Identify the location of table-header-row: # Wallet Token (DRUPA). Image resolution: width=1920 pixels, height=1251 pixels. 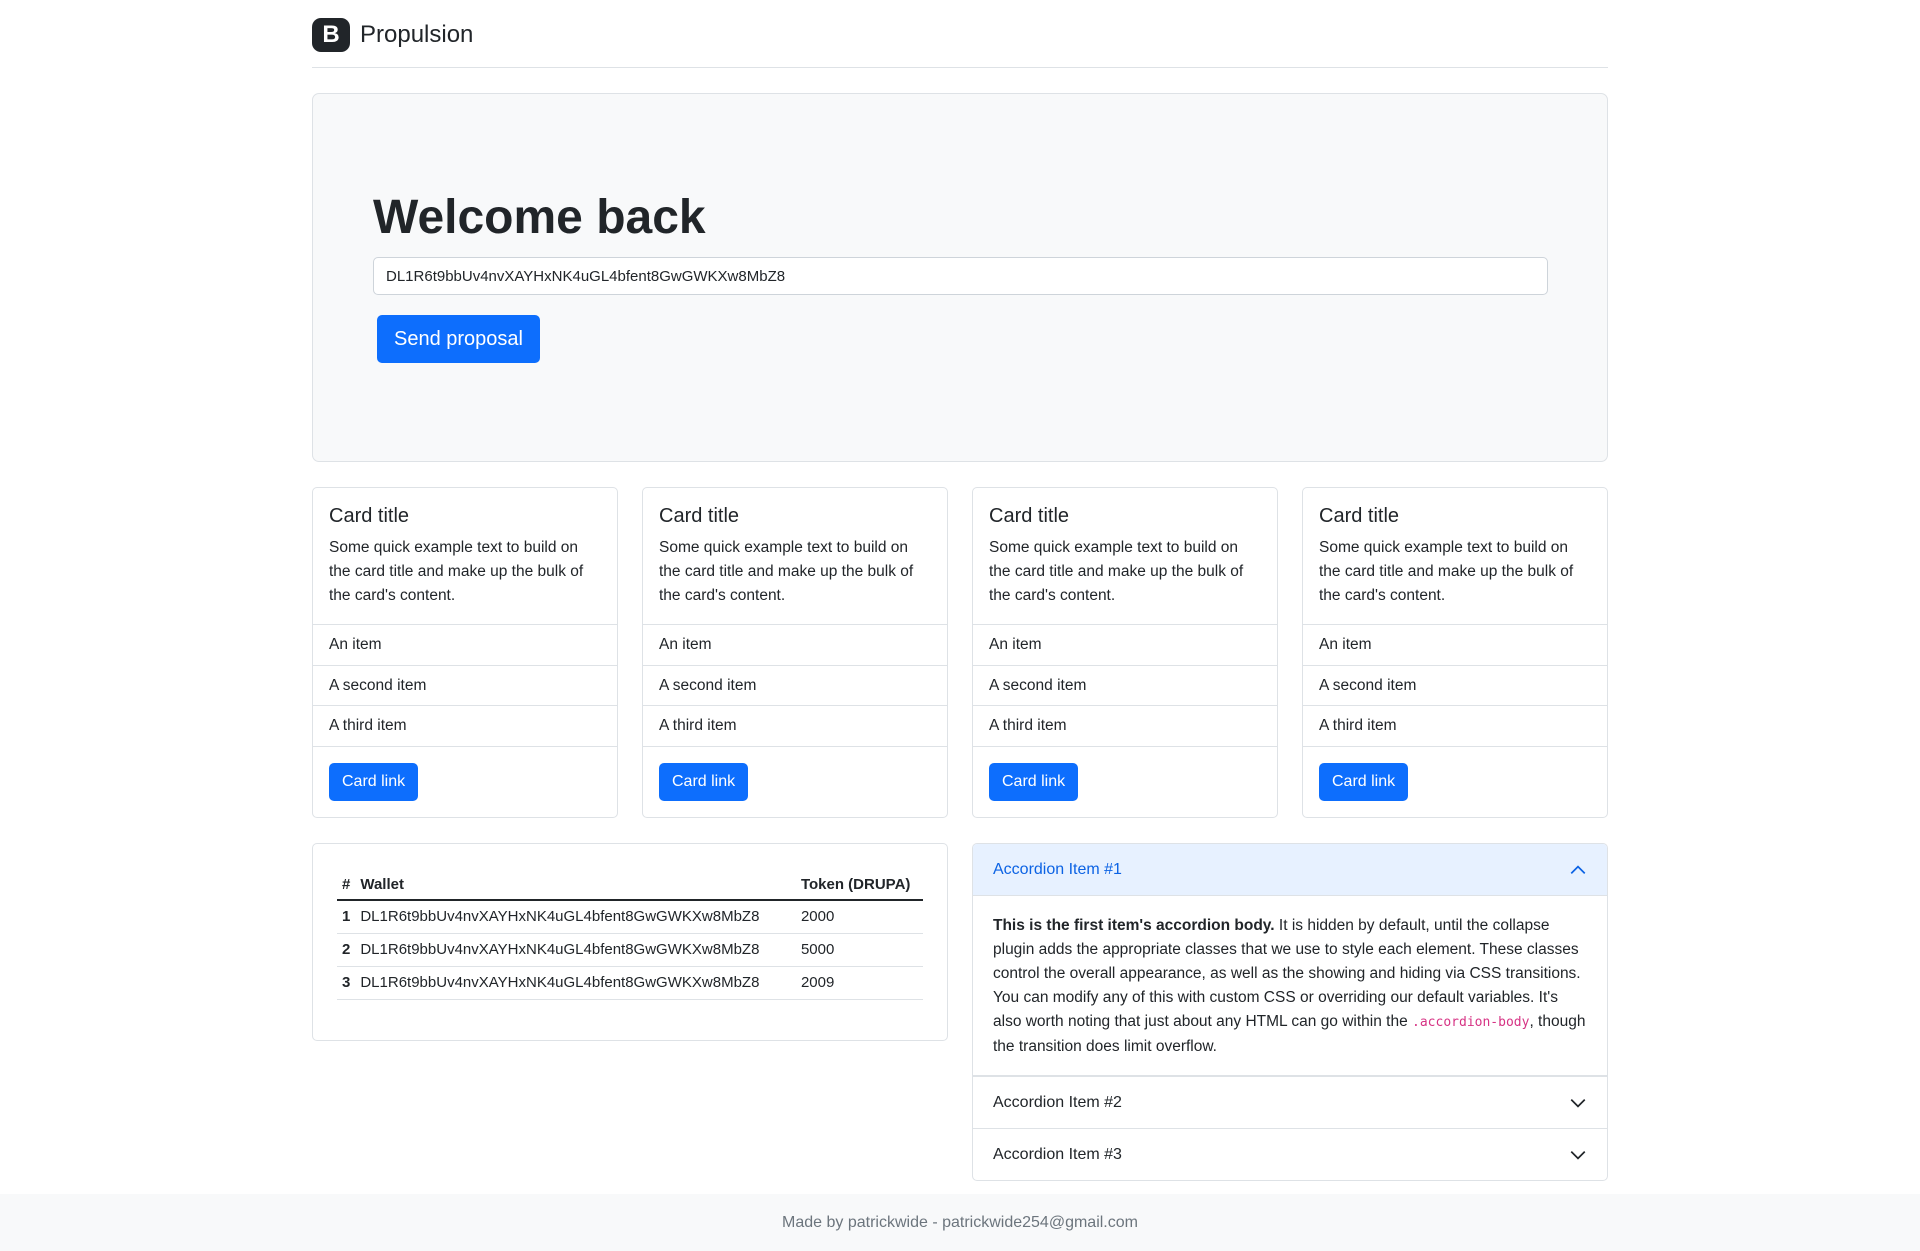
(630, 884).